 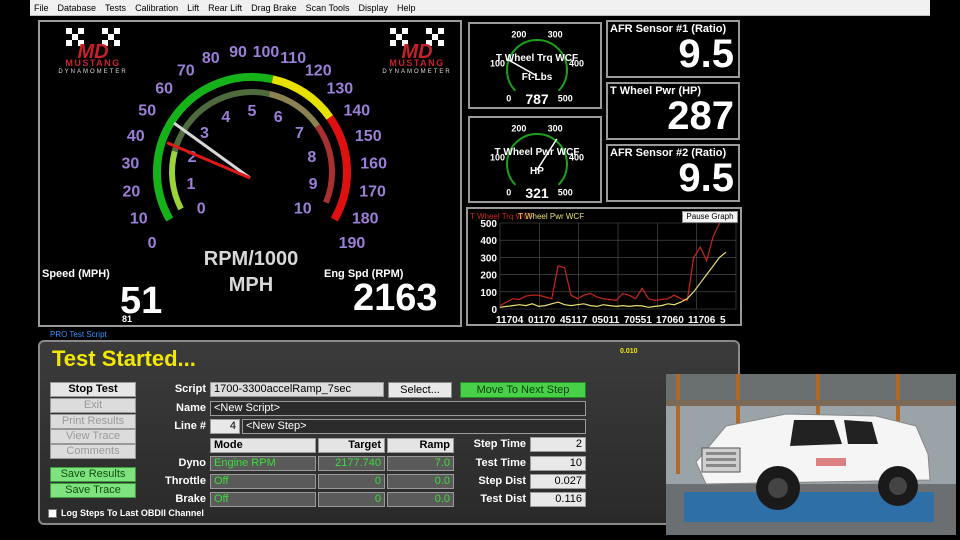 I want to click on speed-tick-label: 80, so click(x=211, y=58).